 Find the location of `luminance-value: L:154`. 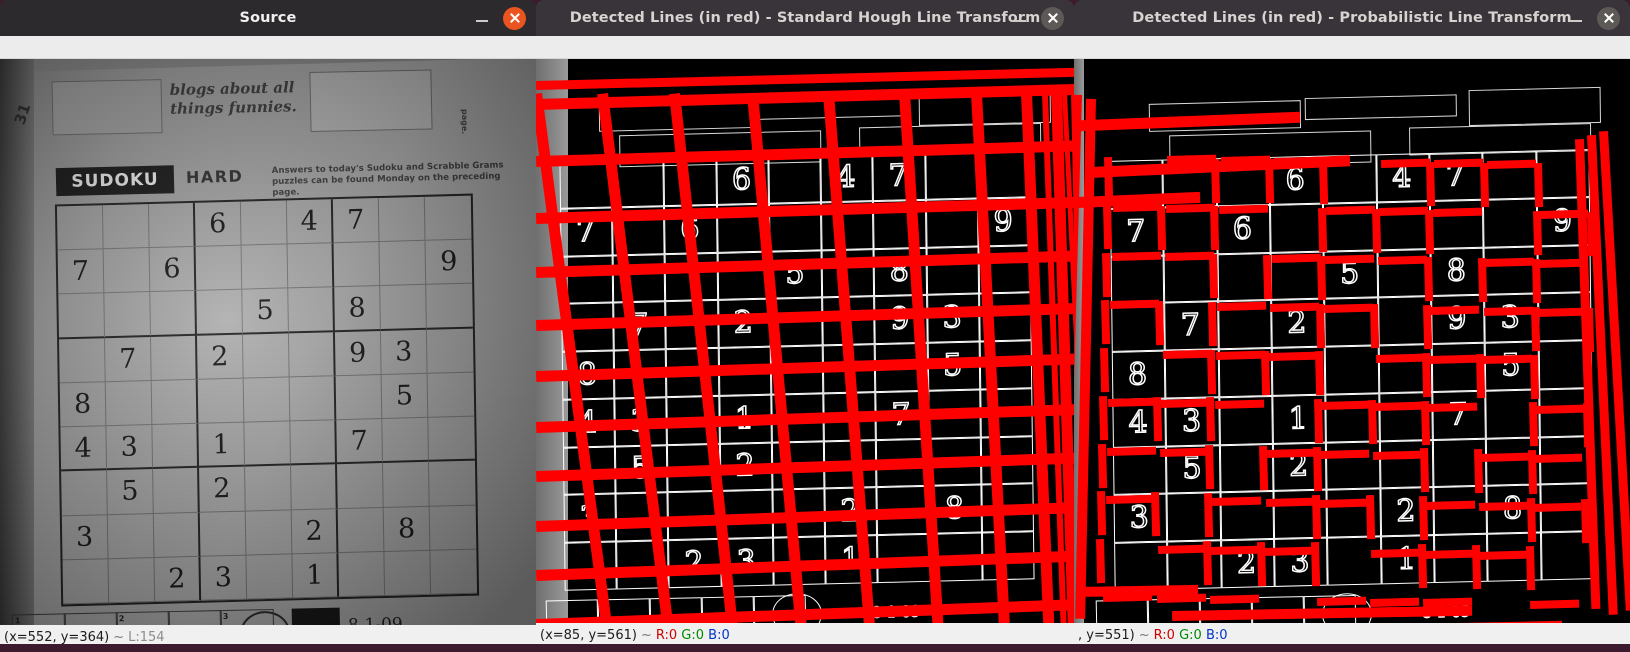

luminance-value: L:154 is located at coordinates (146, 637).